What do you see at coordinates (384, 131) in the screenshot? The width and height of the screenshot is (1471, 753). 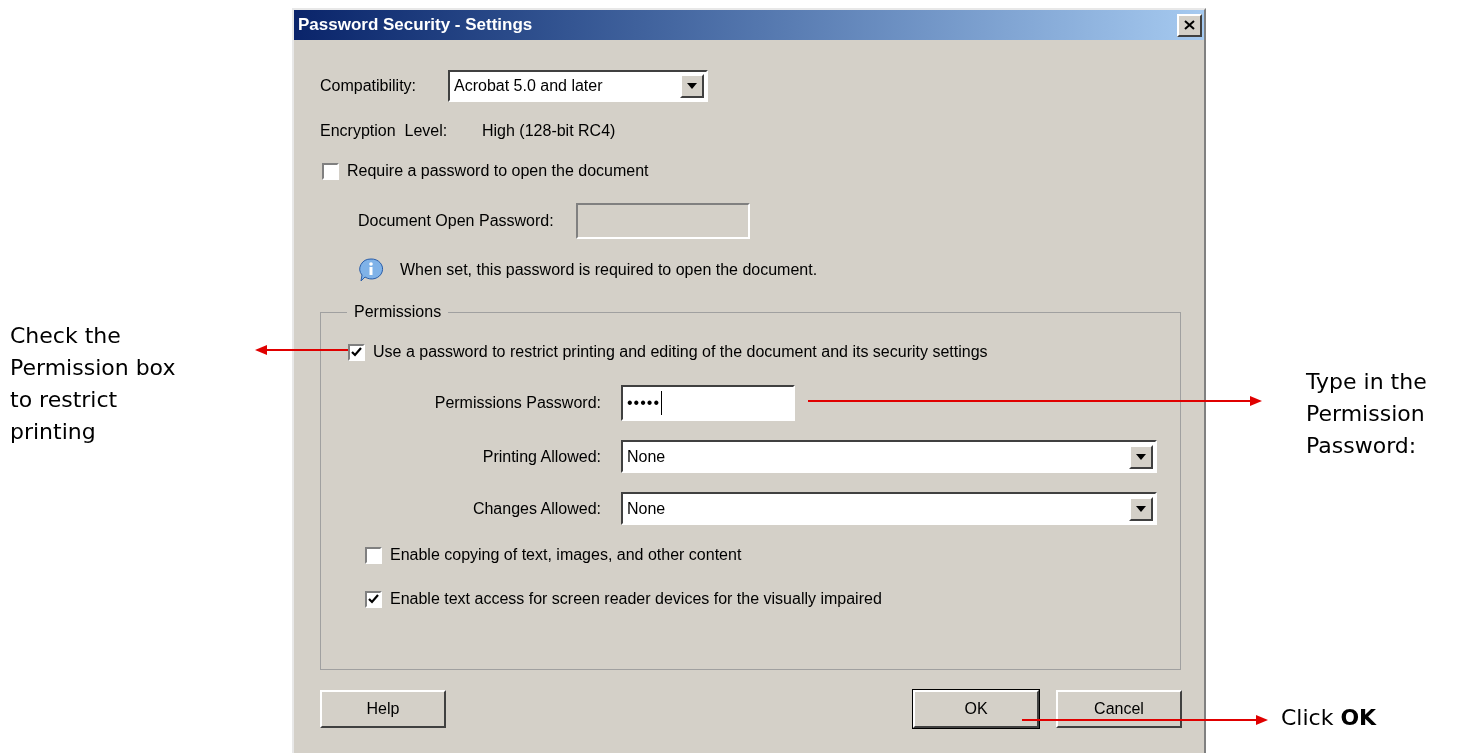 I see `encryption-level-label: Encryption Level:` at bounding box center [384, 131].